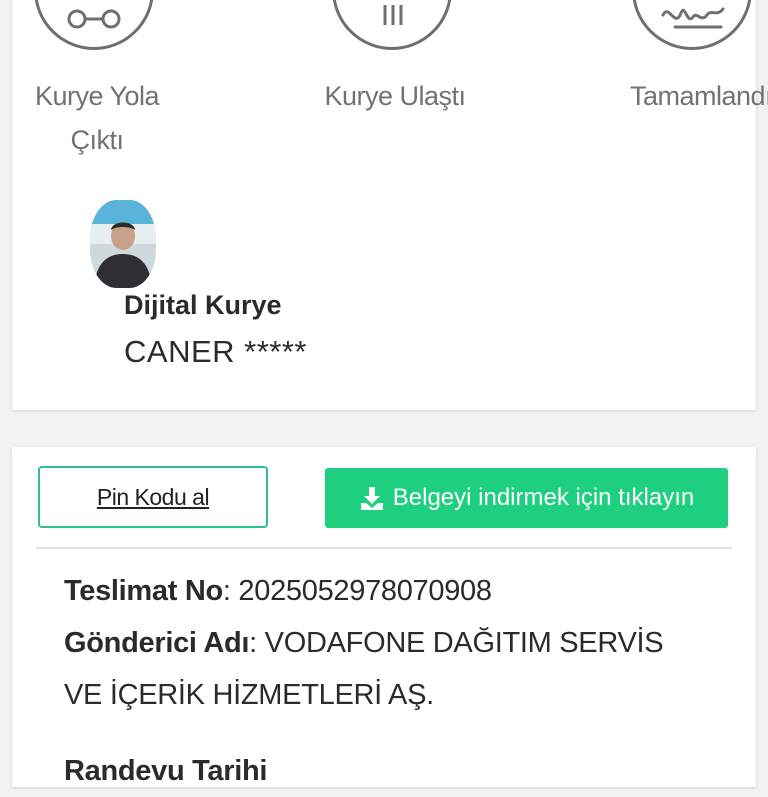 Image resolution: width=768 pixels, height=797 pixels. What do you see at coordinates (357, 591) in the screenshot?
I see `delivery-number-value: : 20250529780709​08` at bounding box center [357, 591].